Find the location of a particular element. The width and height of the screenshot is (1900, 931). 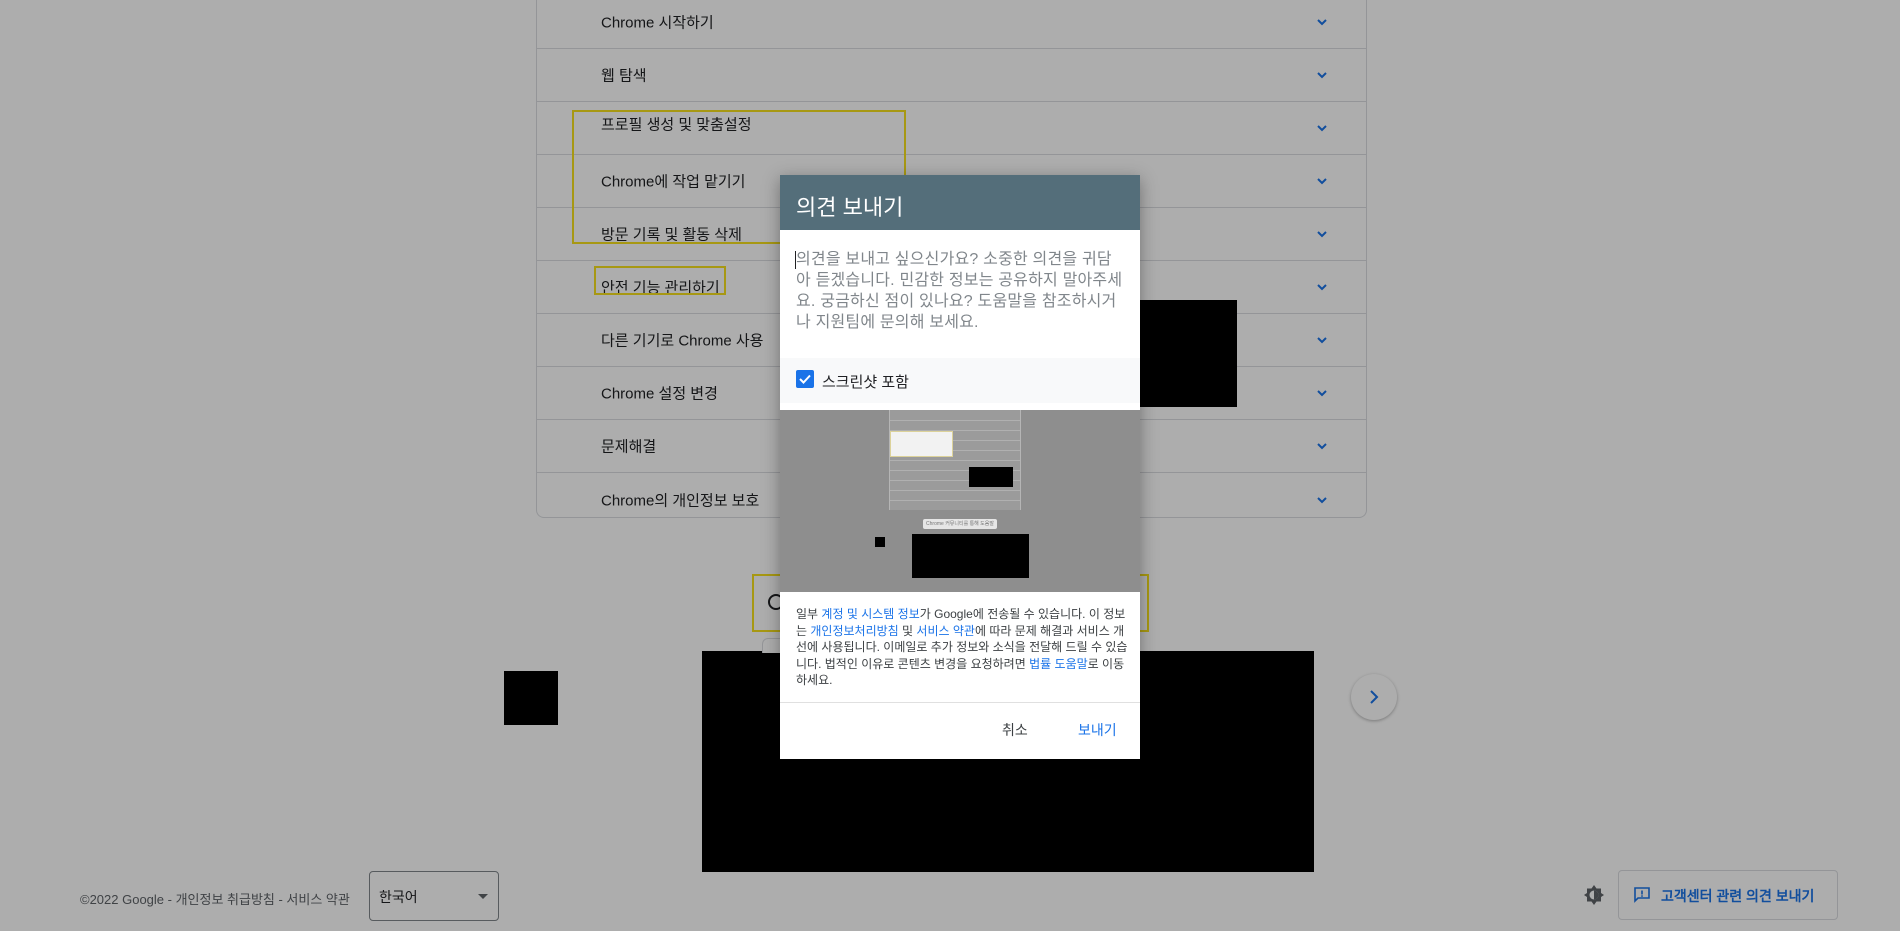

preview-accordion is located at coordinates (955, 460).